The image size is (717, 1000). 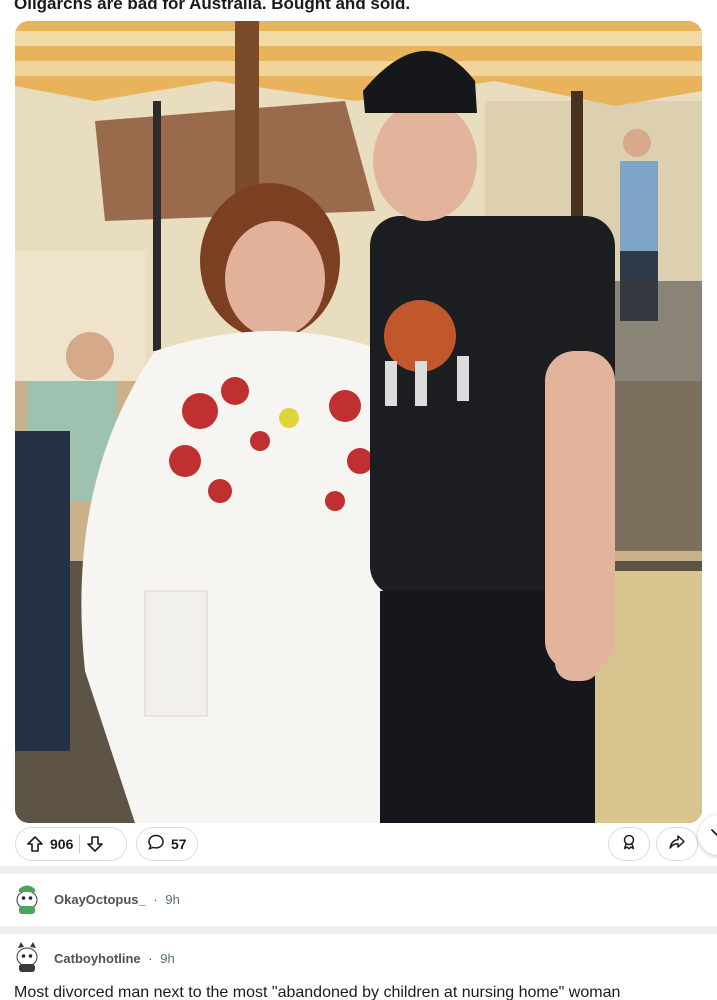 What do you see at coordinates (366, 838) in the screenshot?
I see `post-action-bar: 906 57` at bounding box center [366, 838].